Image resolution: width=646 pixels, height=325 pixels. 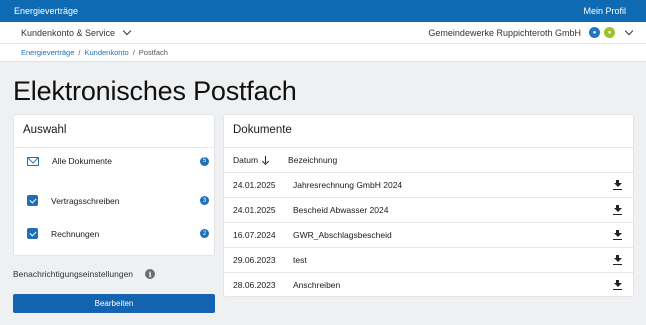 I want to click on table-row: 16.07.2024 GWR_Abschlagsbescheid, so click(x=428, y=234).